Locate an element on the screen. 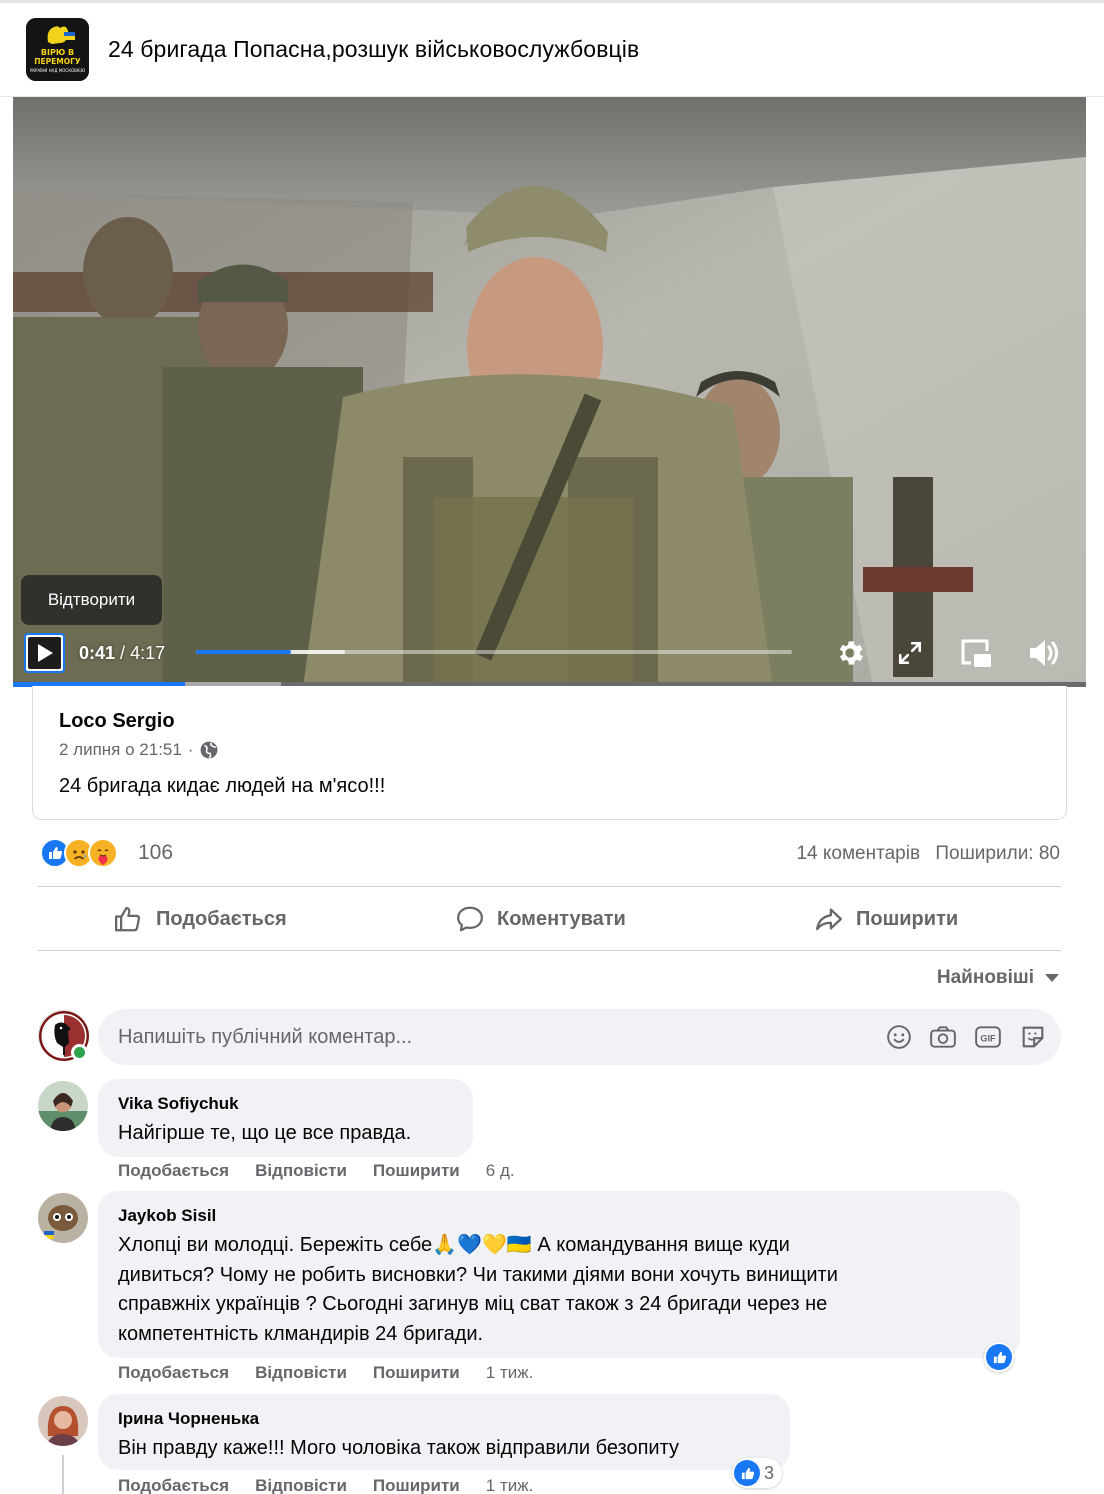 The height and width of the screenshot is (1494, 1104). emoji-icon is located at coordinates (899, 1037).